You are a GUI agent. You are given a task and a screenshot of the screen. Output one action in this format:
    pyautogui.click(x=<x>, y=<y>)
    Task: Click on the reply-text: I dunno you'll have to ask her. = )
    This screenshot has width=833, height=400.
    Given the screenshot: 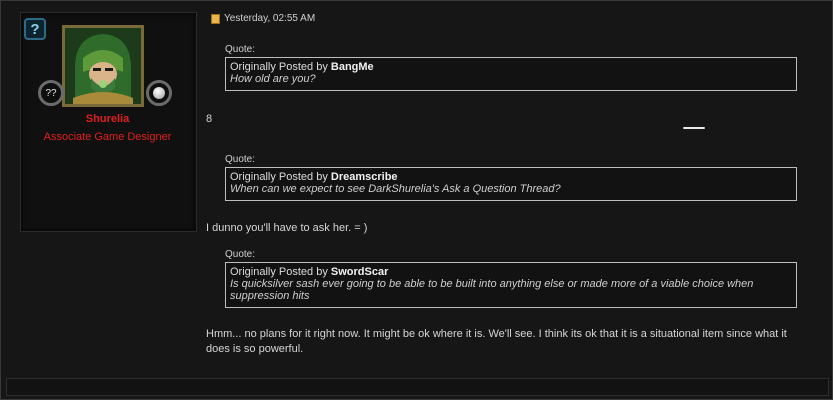 What is the action you would take?
    pyautogui.click(x=287, y=228)
    